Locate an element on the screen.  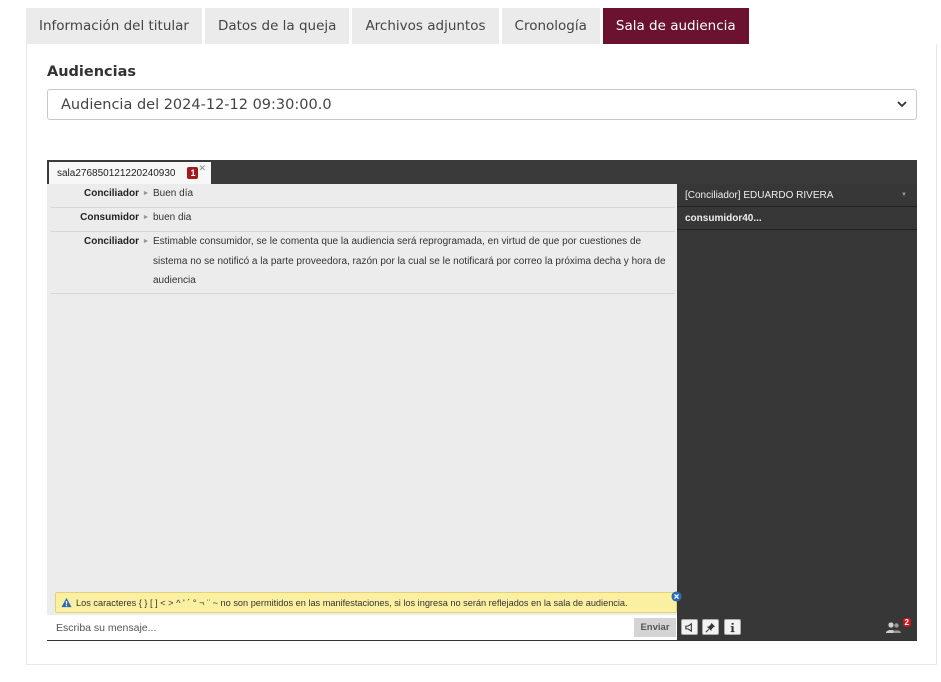
chat-room-tab: sala276850121220240930 1 ✕ is located at coordinates (130, 173).